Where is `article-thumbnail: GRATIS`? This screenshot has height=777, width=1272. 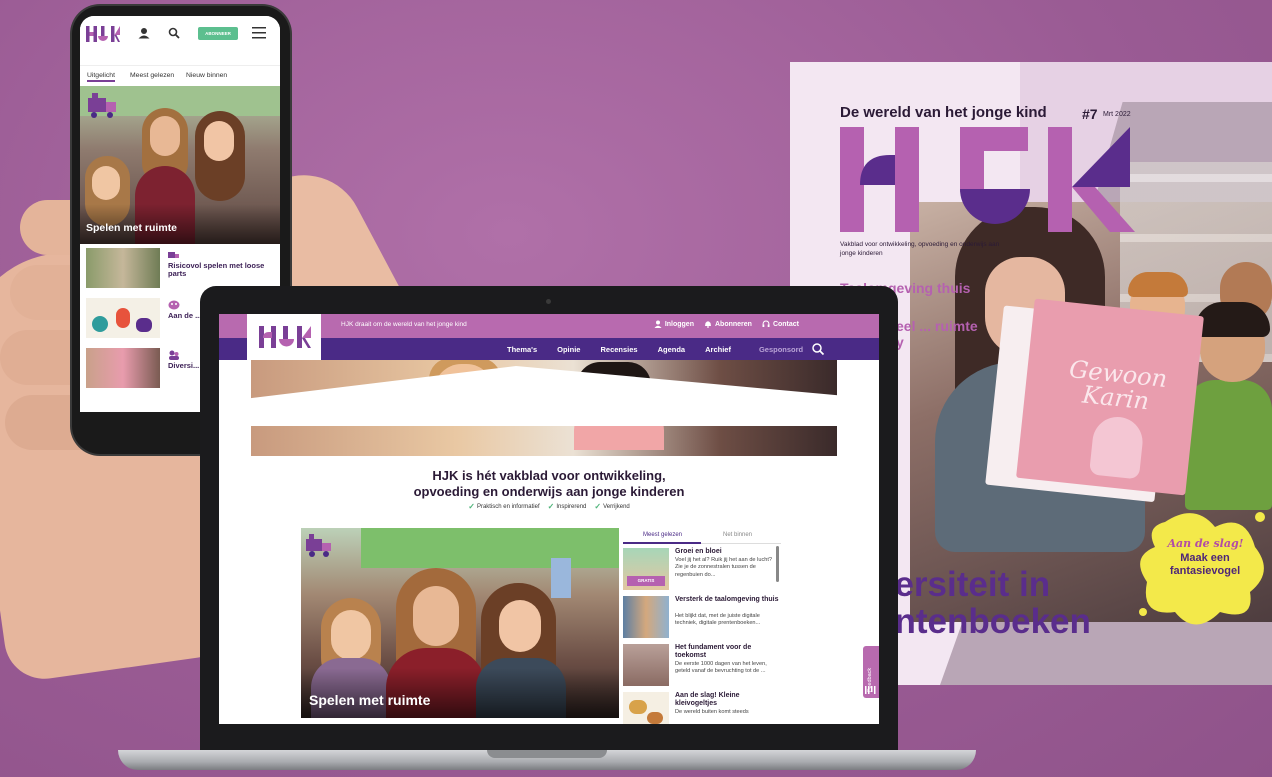
article-thumbnail: GRATIS is located at coordinates (646, 569).